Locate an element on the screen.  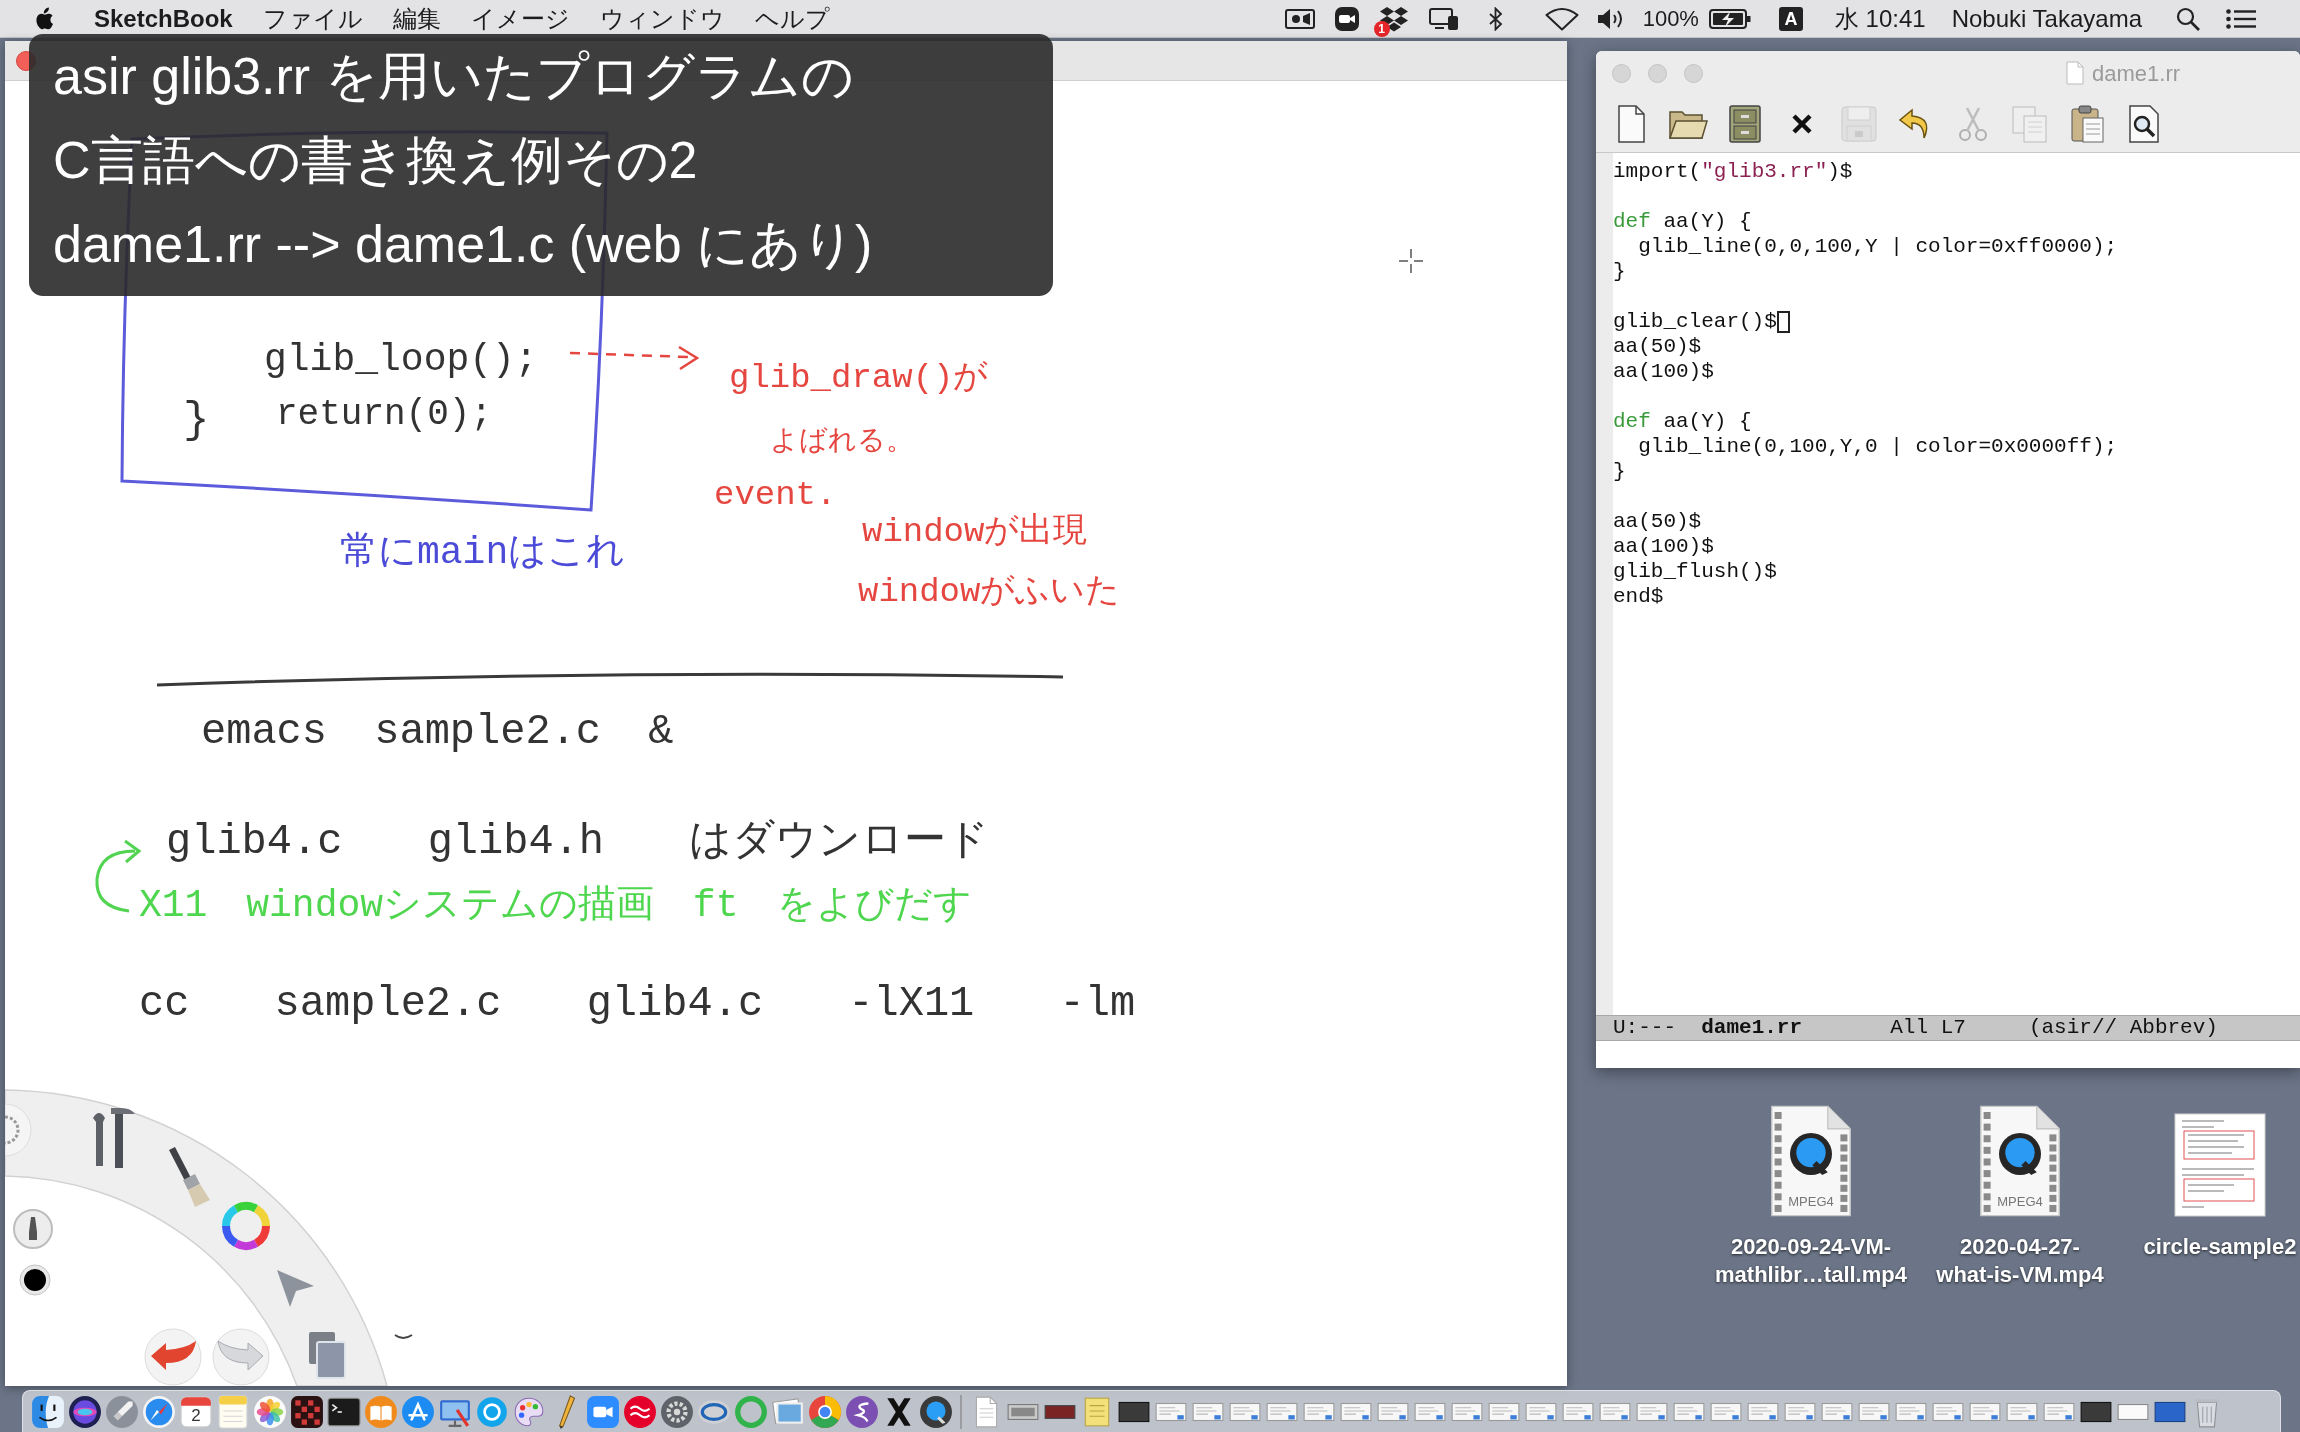
apple-icon is located at coordinates (44, 18).